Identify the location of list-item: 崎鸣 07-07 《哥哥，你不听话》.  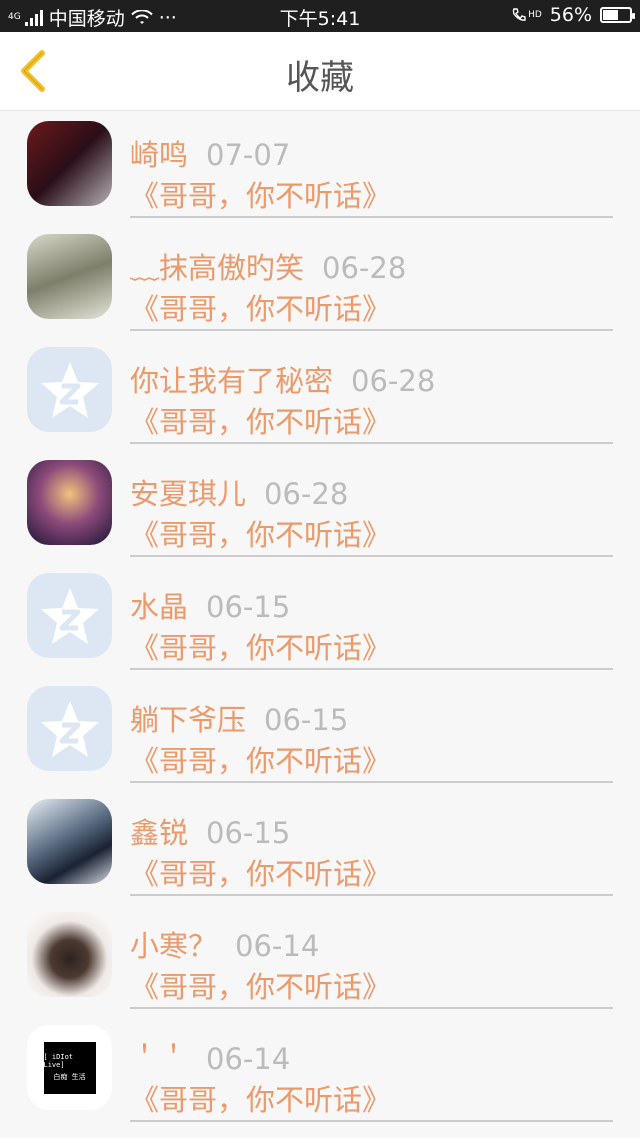
(320, 166).